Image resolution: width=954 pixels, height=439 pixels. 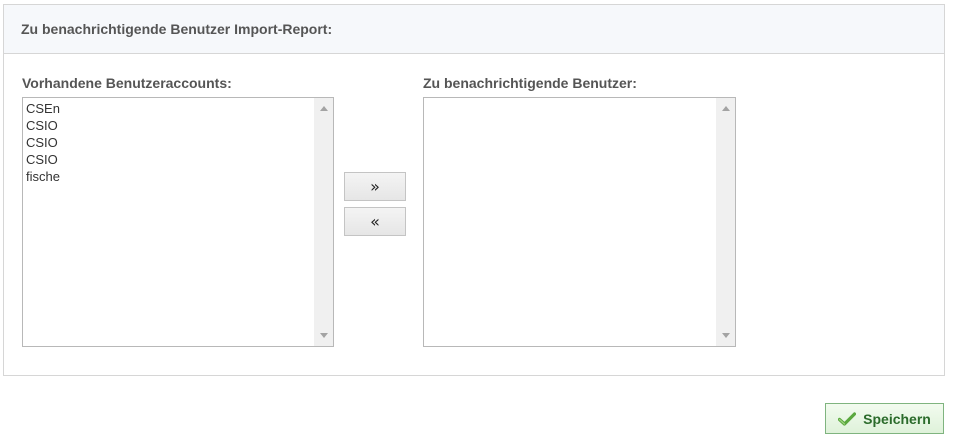 I want to click on save-button: Speichern, so click(x=884, y=418).